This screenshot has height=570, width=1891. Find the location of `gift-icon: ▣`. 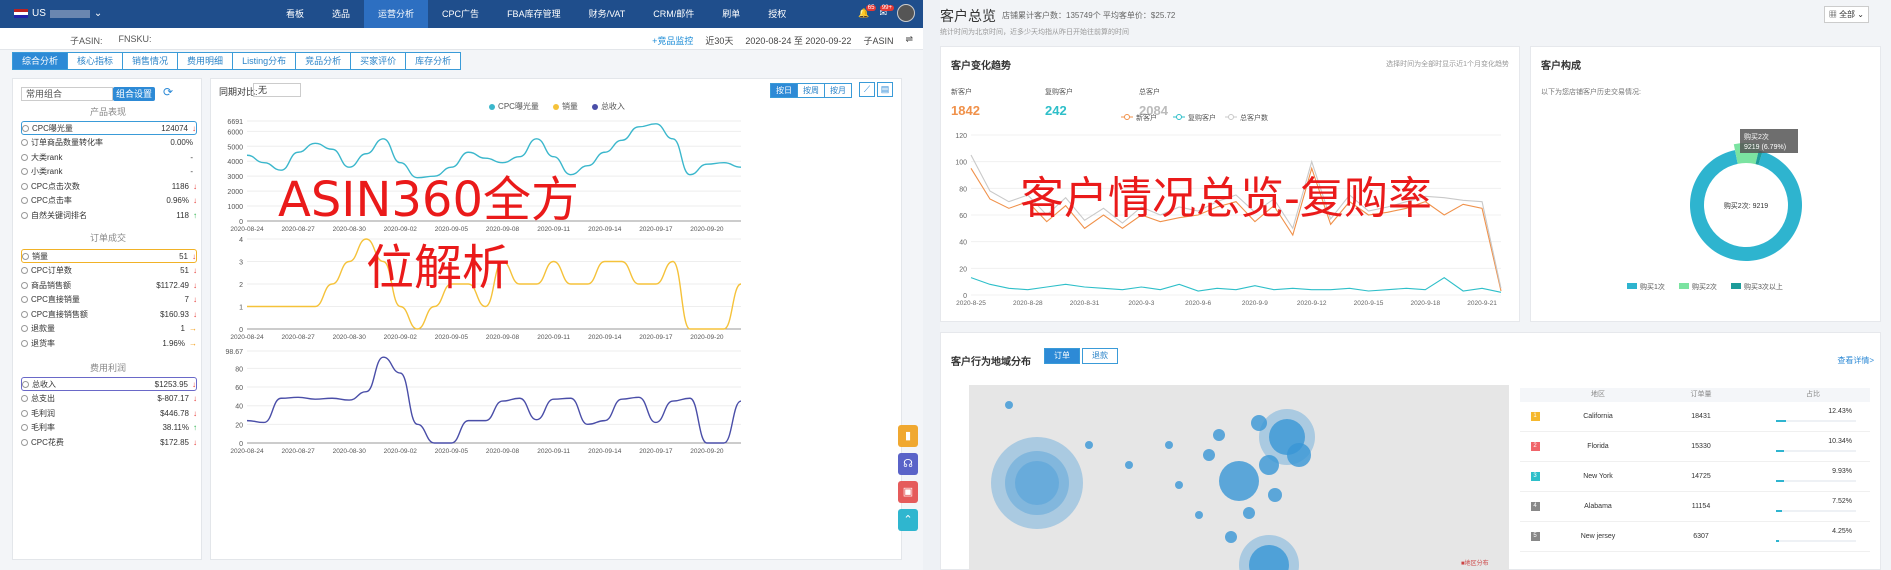

gift-icon: ▣ is located at coordinates (908, 492).